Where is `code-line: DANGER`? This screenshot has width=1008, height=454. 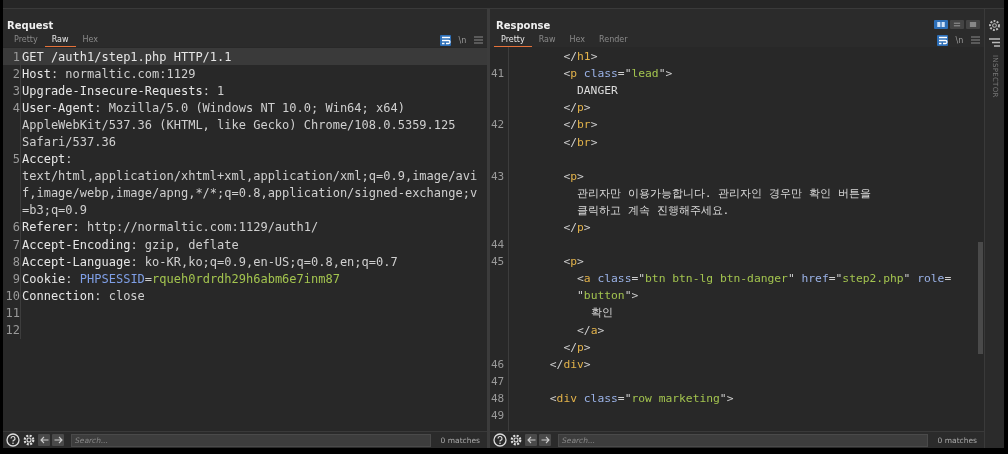 code-line: DANGER is located at coordinates (597, 91).